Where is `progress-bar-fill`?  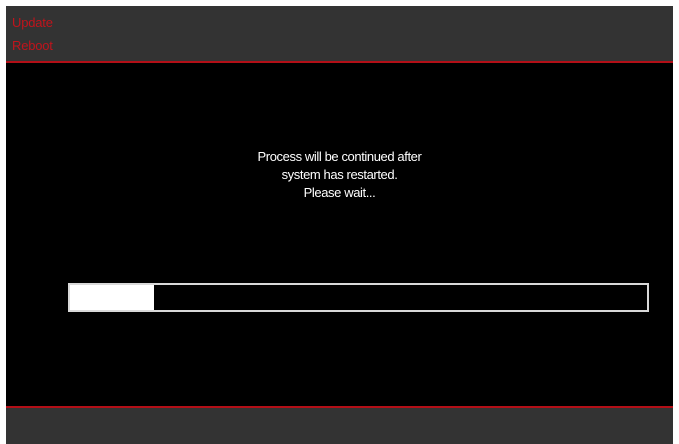
progress-bar-fill is located at coordinates (112, 297).